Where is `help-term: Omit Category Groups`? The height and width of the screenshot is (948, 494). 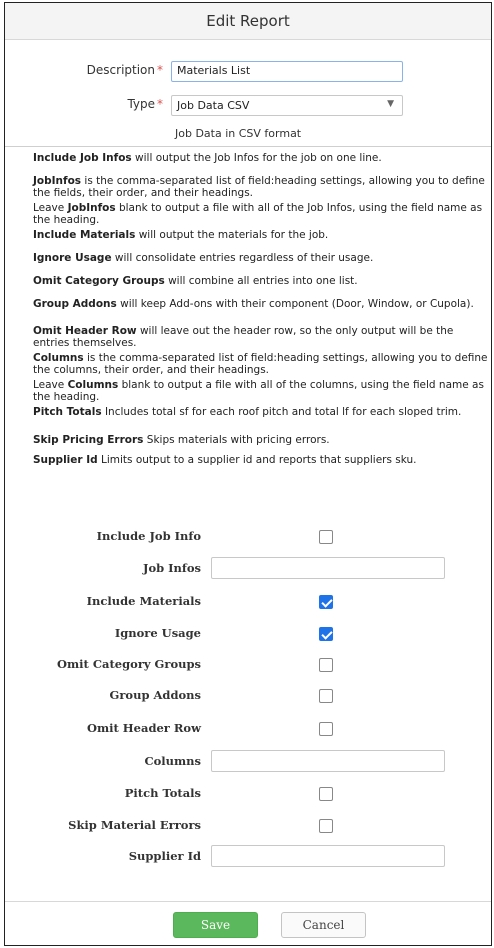 help-term: Omit Category Groups is located at coordinates (99, 281).